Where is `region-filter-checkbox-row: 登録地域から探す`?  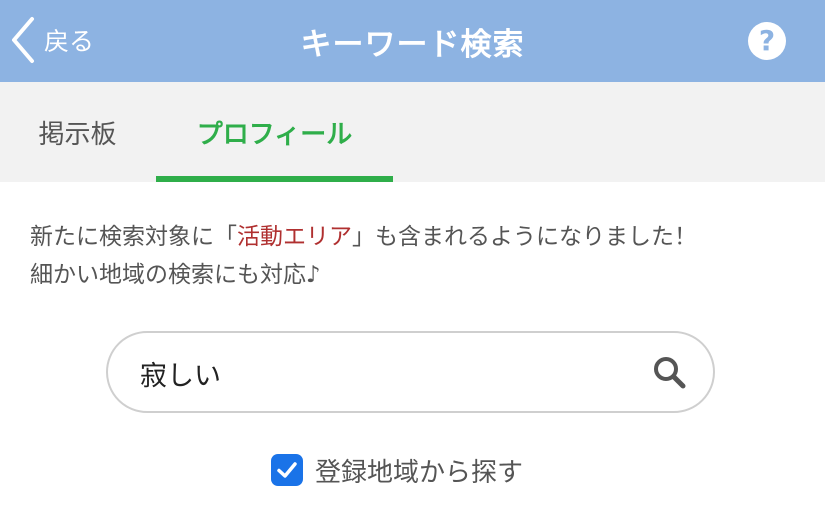 region-filter-checkbox-row: 登録地域から探す is located at coordinates (397, 470).